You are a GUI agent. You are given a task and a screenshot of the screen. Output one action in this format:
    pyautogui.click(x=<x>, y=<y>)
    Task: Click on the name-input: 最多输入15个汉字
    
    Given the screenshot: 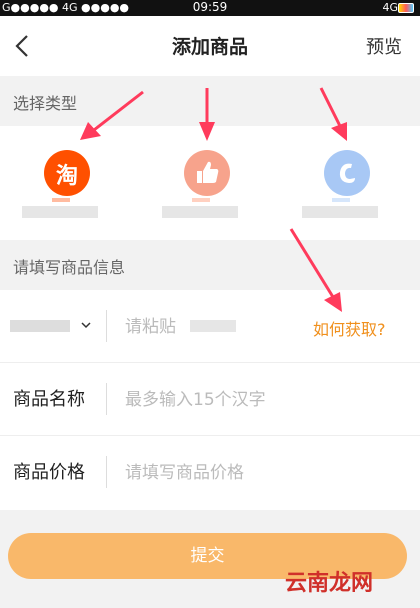 What is the action you would take?
    pyautogui.click(x=195, y=397)
    